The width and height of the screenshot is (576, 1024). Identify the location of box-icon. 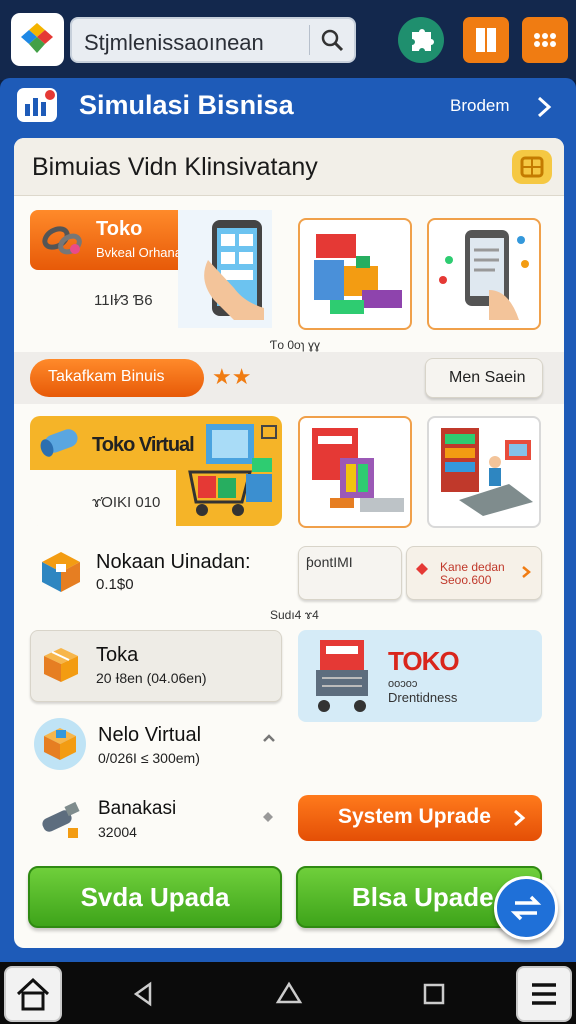
(61, 573).